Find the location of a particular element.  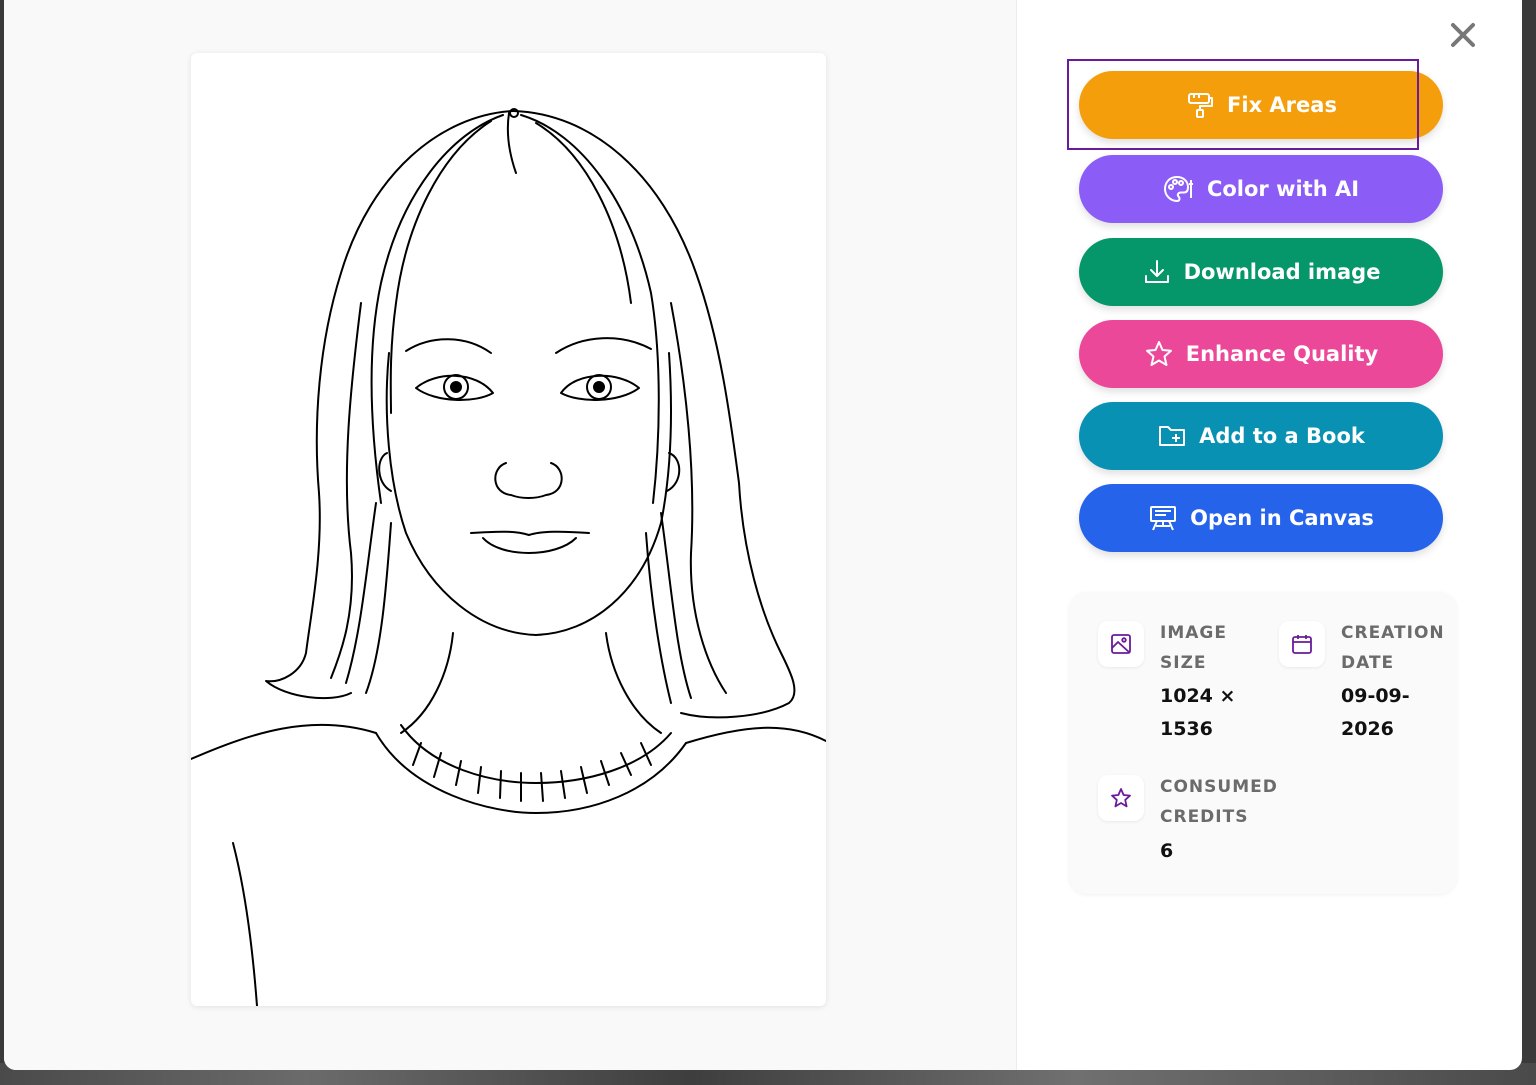

open-in-canvas-label: Open in Canvas is located at coordinates (1282, 518).